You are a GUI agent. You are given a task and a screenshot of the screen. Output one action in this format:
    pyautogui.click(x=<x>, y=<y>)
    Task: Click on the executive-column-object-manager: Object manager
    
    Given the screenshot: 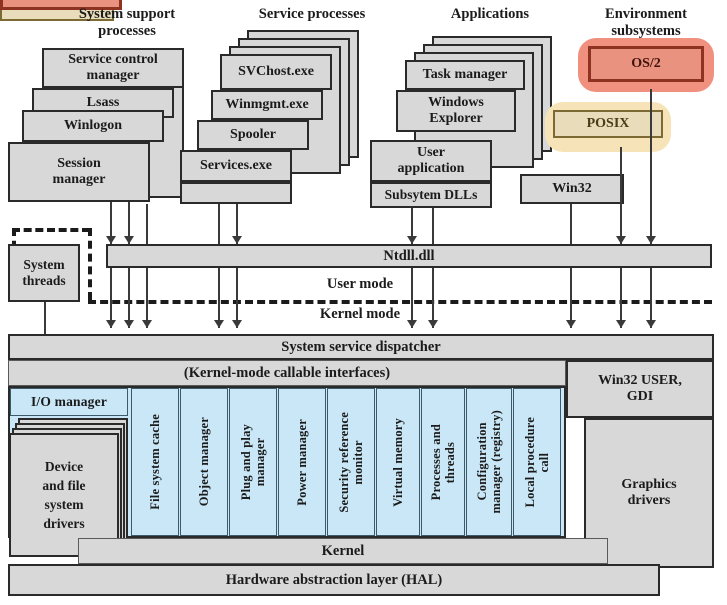 What is the action you would take?
    pyautogui.click(x=204, y=462)
    